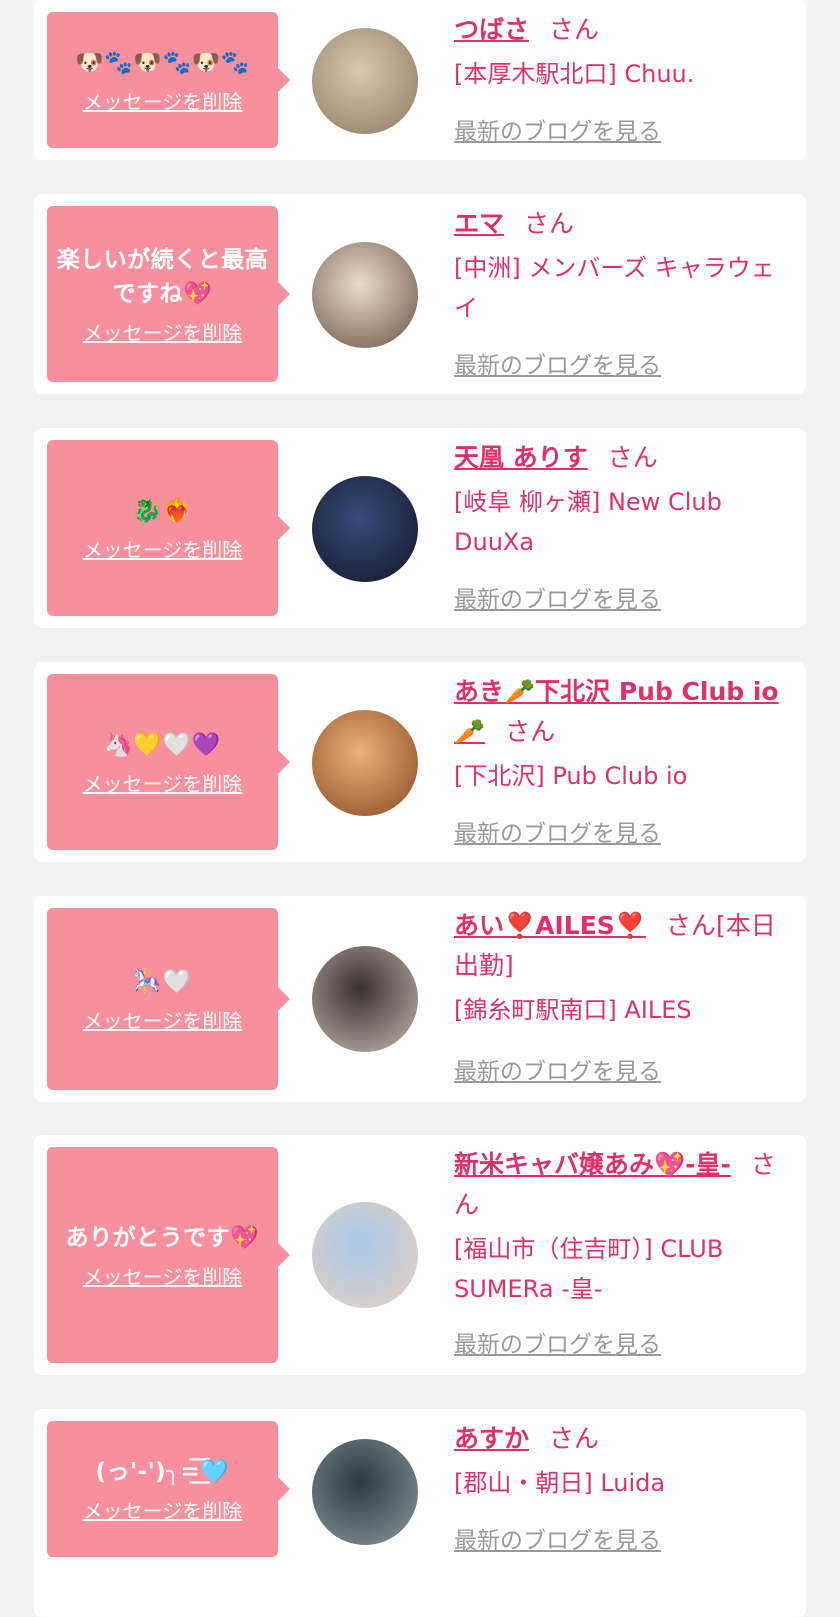 This screenshot has width=840, height=1617. I want to click on cast-name-link: あい❣️AILES❣️, so click(550, 925).